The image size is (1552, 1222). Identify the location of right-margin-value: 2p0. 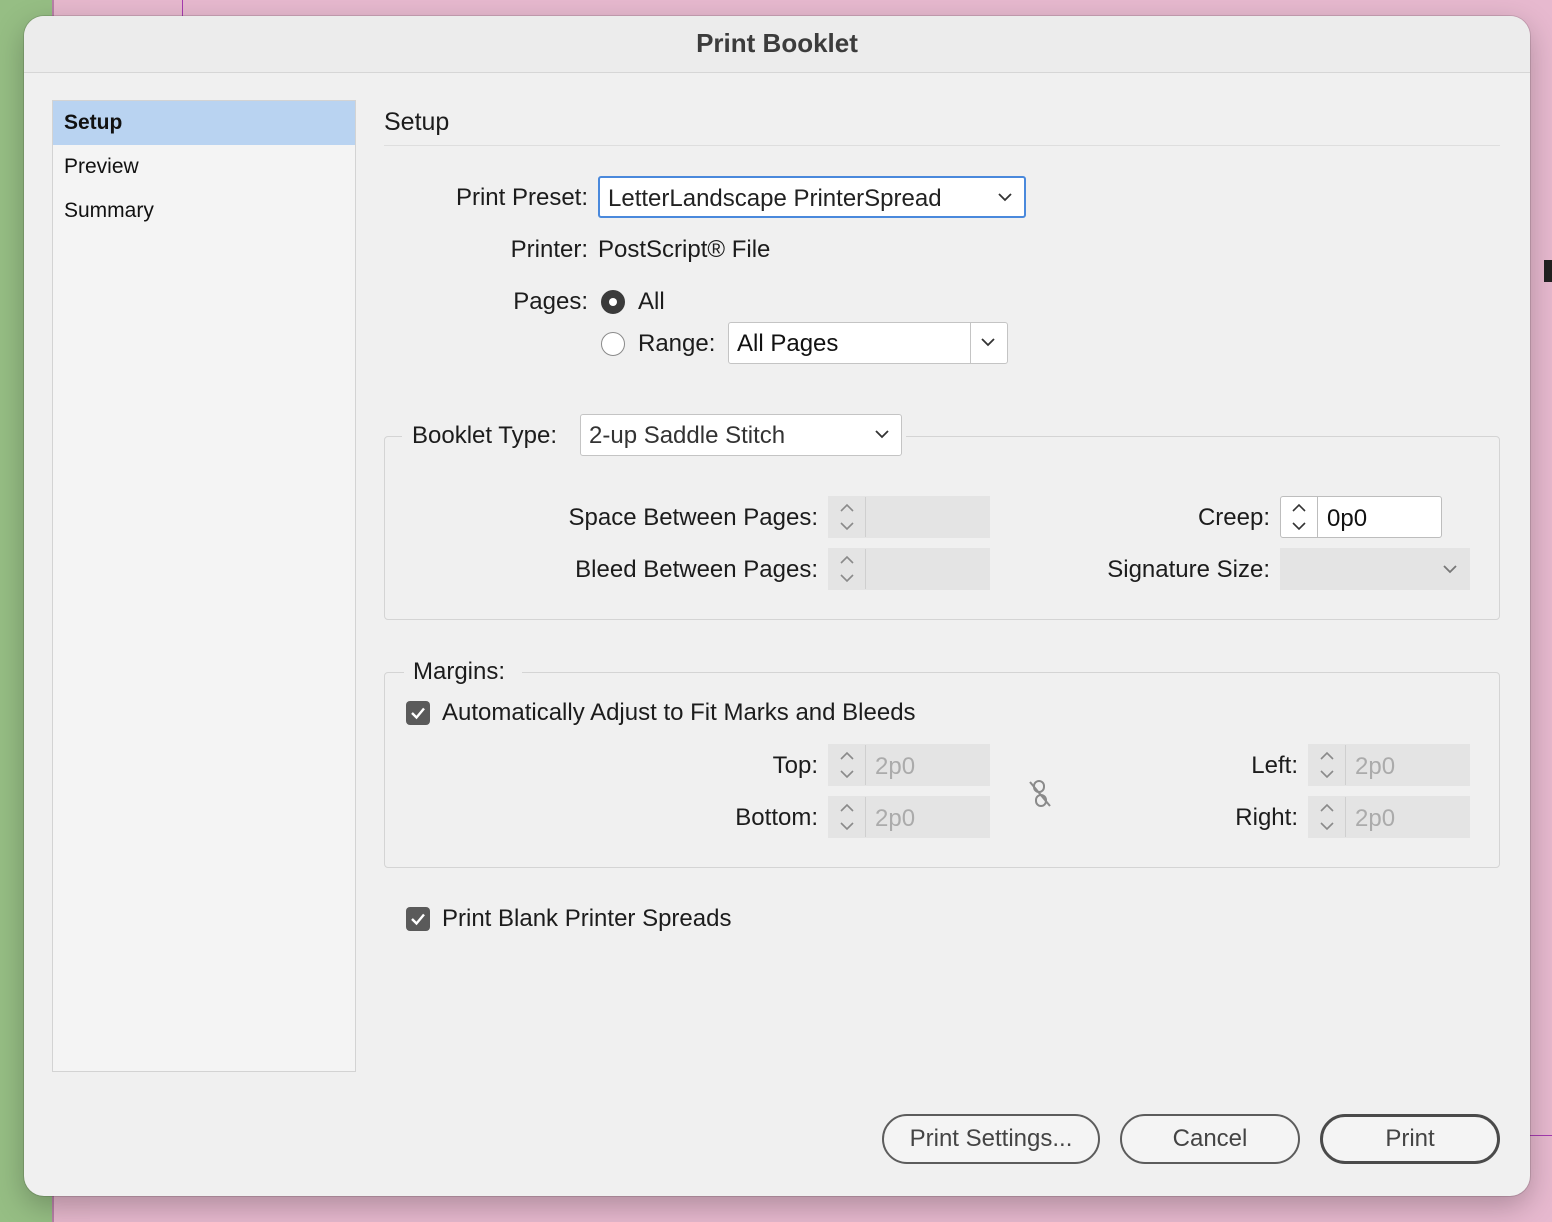
(1375, 818).